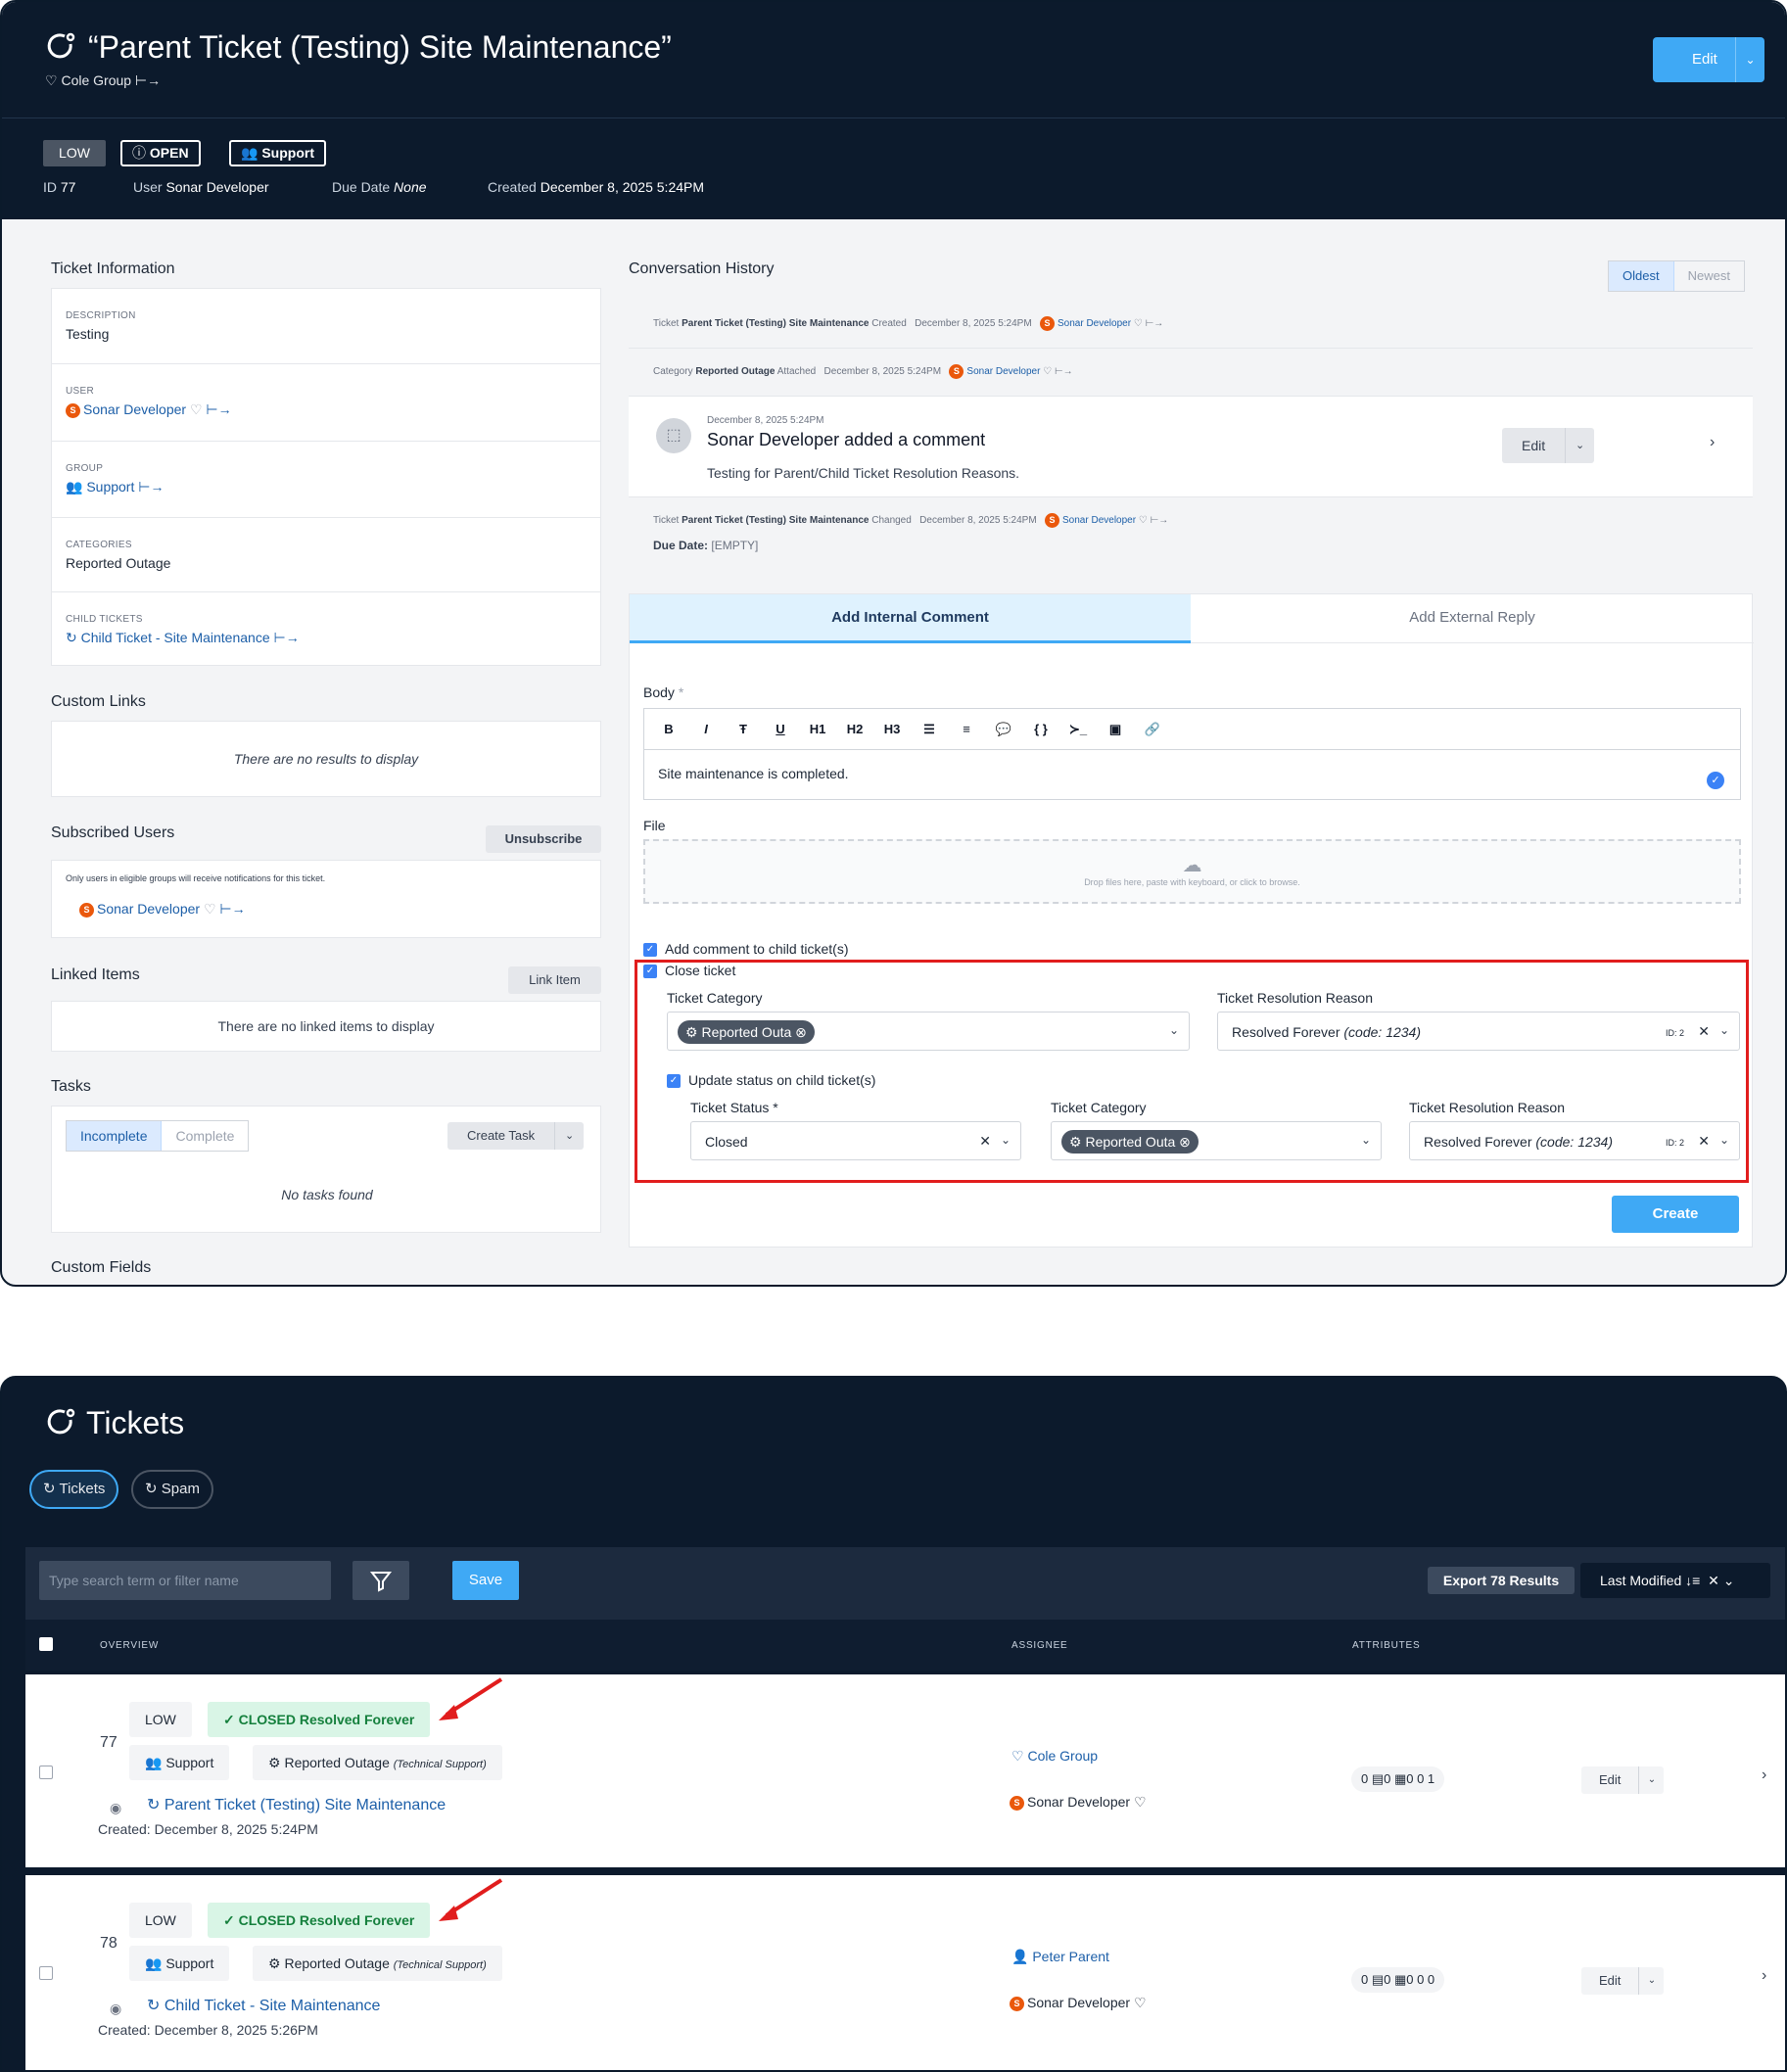 This screenshot has height=2072, width=1787. Describe the element at coordinates (966, 729) in the screenshot. I see `ordered-list-icon: ≡` at that location.